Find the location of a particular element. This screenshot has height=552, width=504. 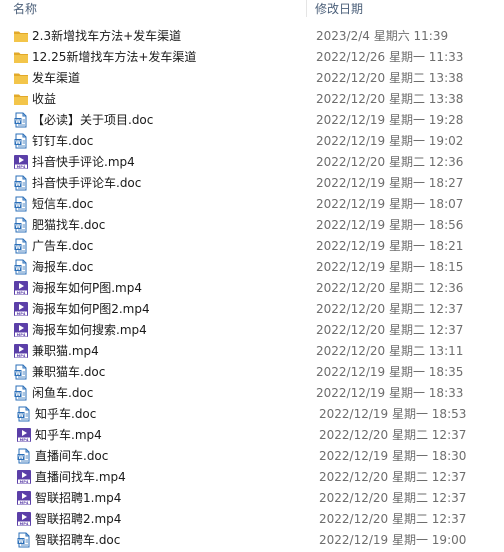

file-date-modified: 2022/12/26 星期一 11:33 is located at coordinates (390, 57).